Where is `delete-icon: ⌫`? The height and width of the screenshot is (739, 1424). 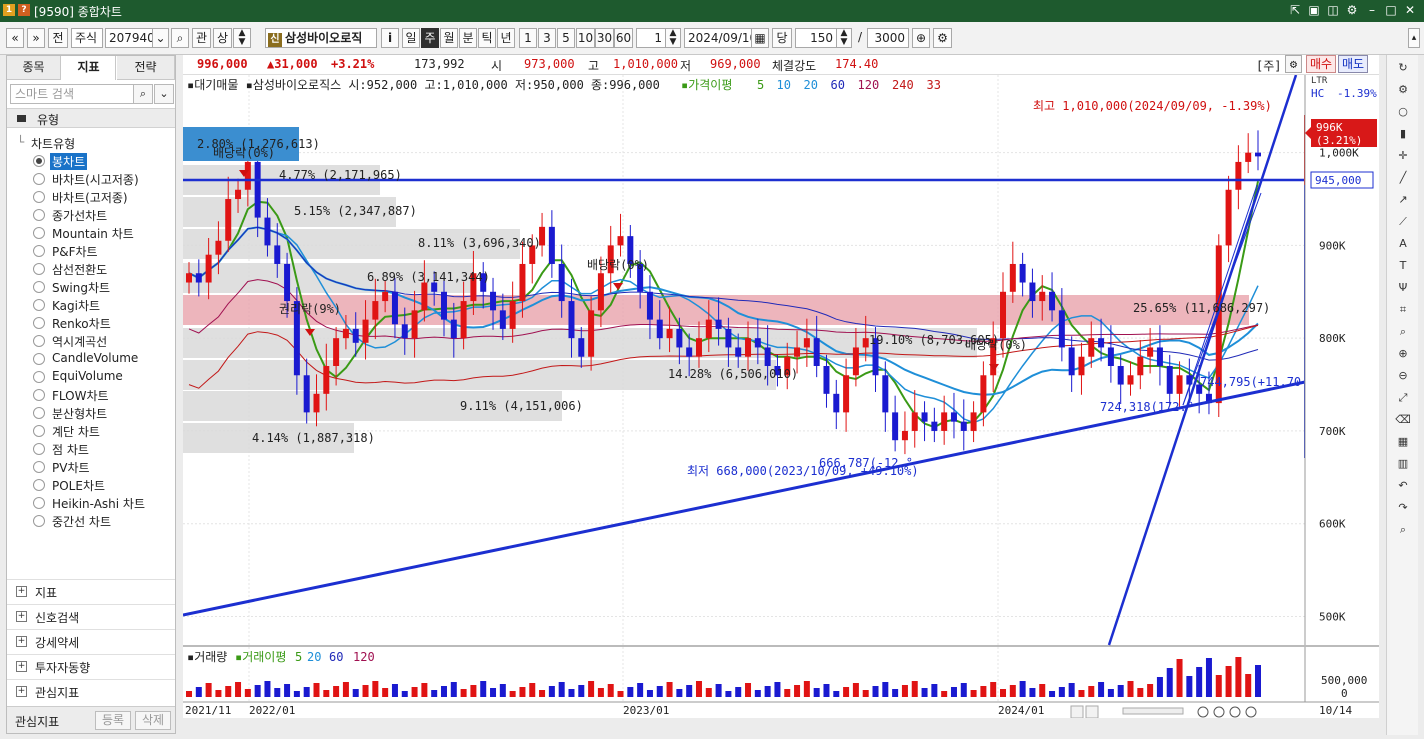 delete-icon: ⌫ is located at coordinates (1403, 420).